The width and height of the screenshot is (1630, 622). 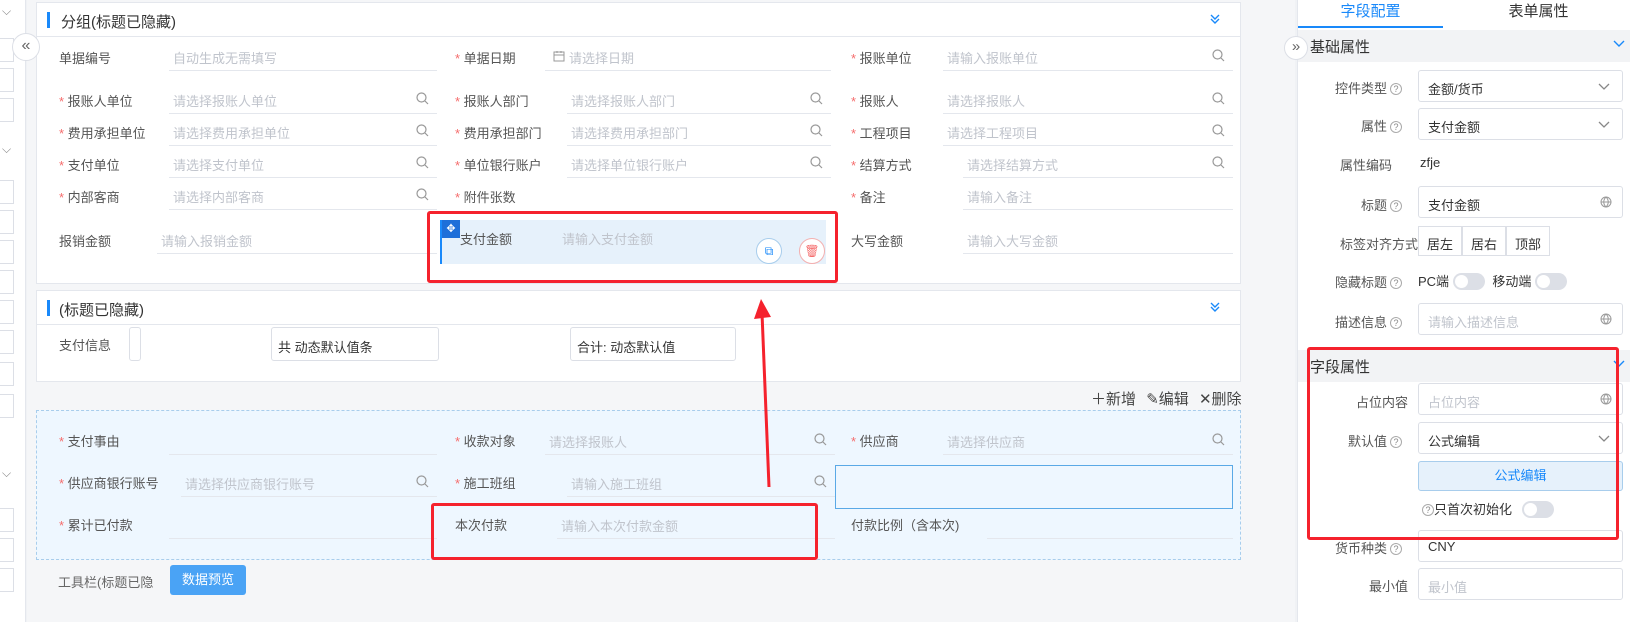 I want to click on calendar-icon, so click(x=559, y=56).